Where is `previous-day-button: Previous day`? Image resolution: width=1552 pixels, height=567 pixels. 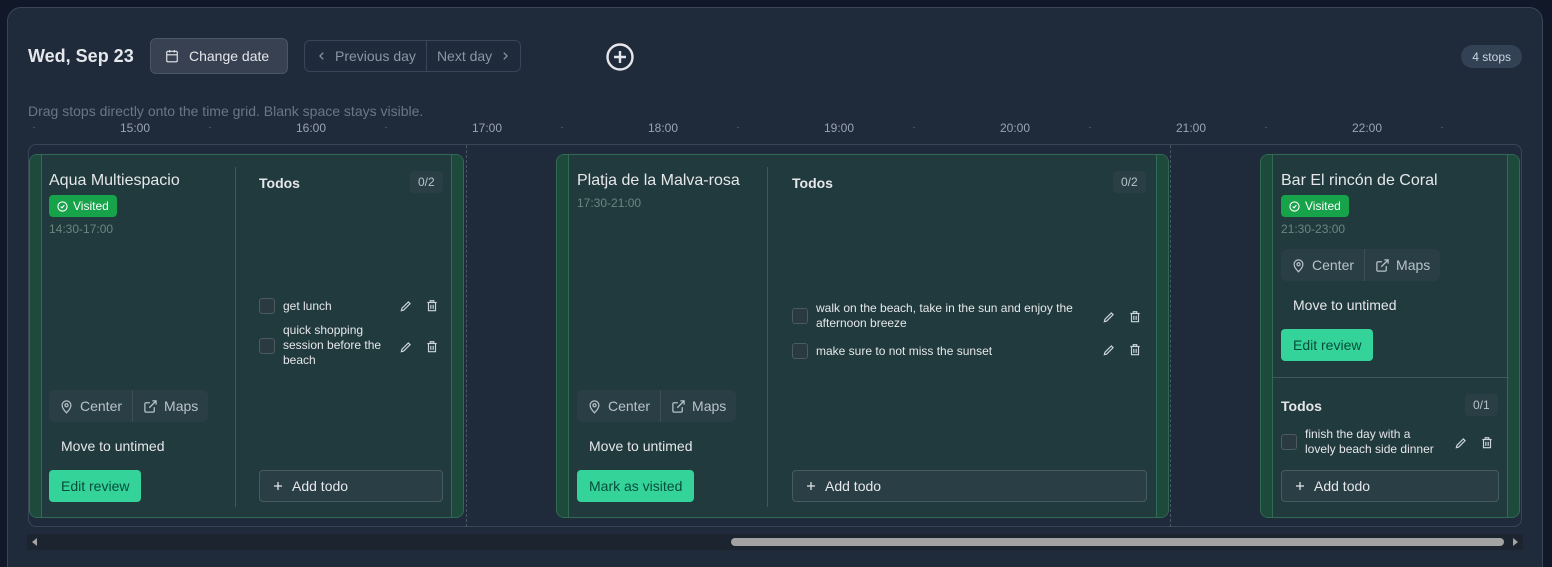 previous-day-button: Previous day is located at coordinates (366, 56).